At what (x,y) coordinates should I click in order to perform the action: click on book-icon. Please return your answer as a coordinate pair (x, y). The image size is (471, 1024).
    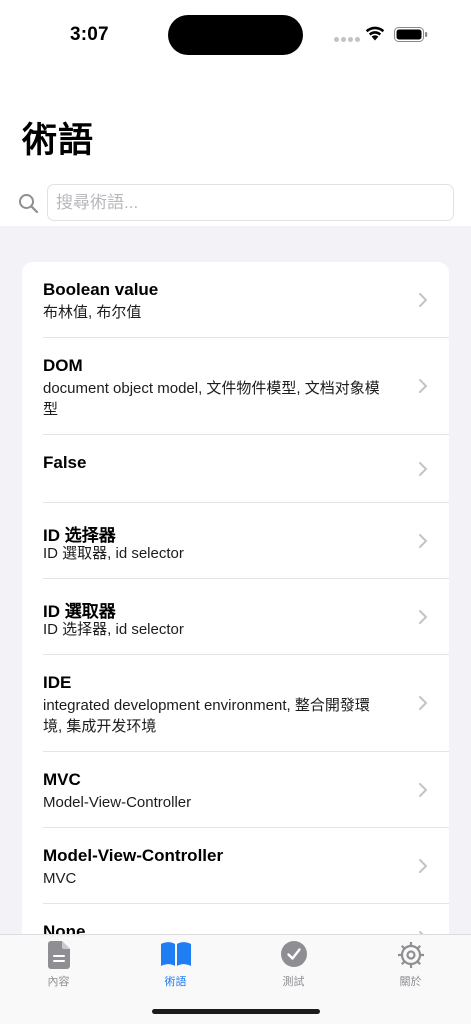
    Looking at the image, I should click on (175, 954).